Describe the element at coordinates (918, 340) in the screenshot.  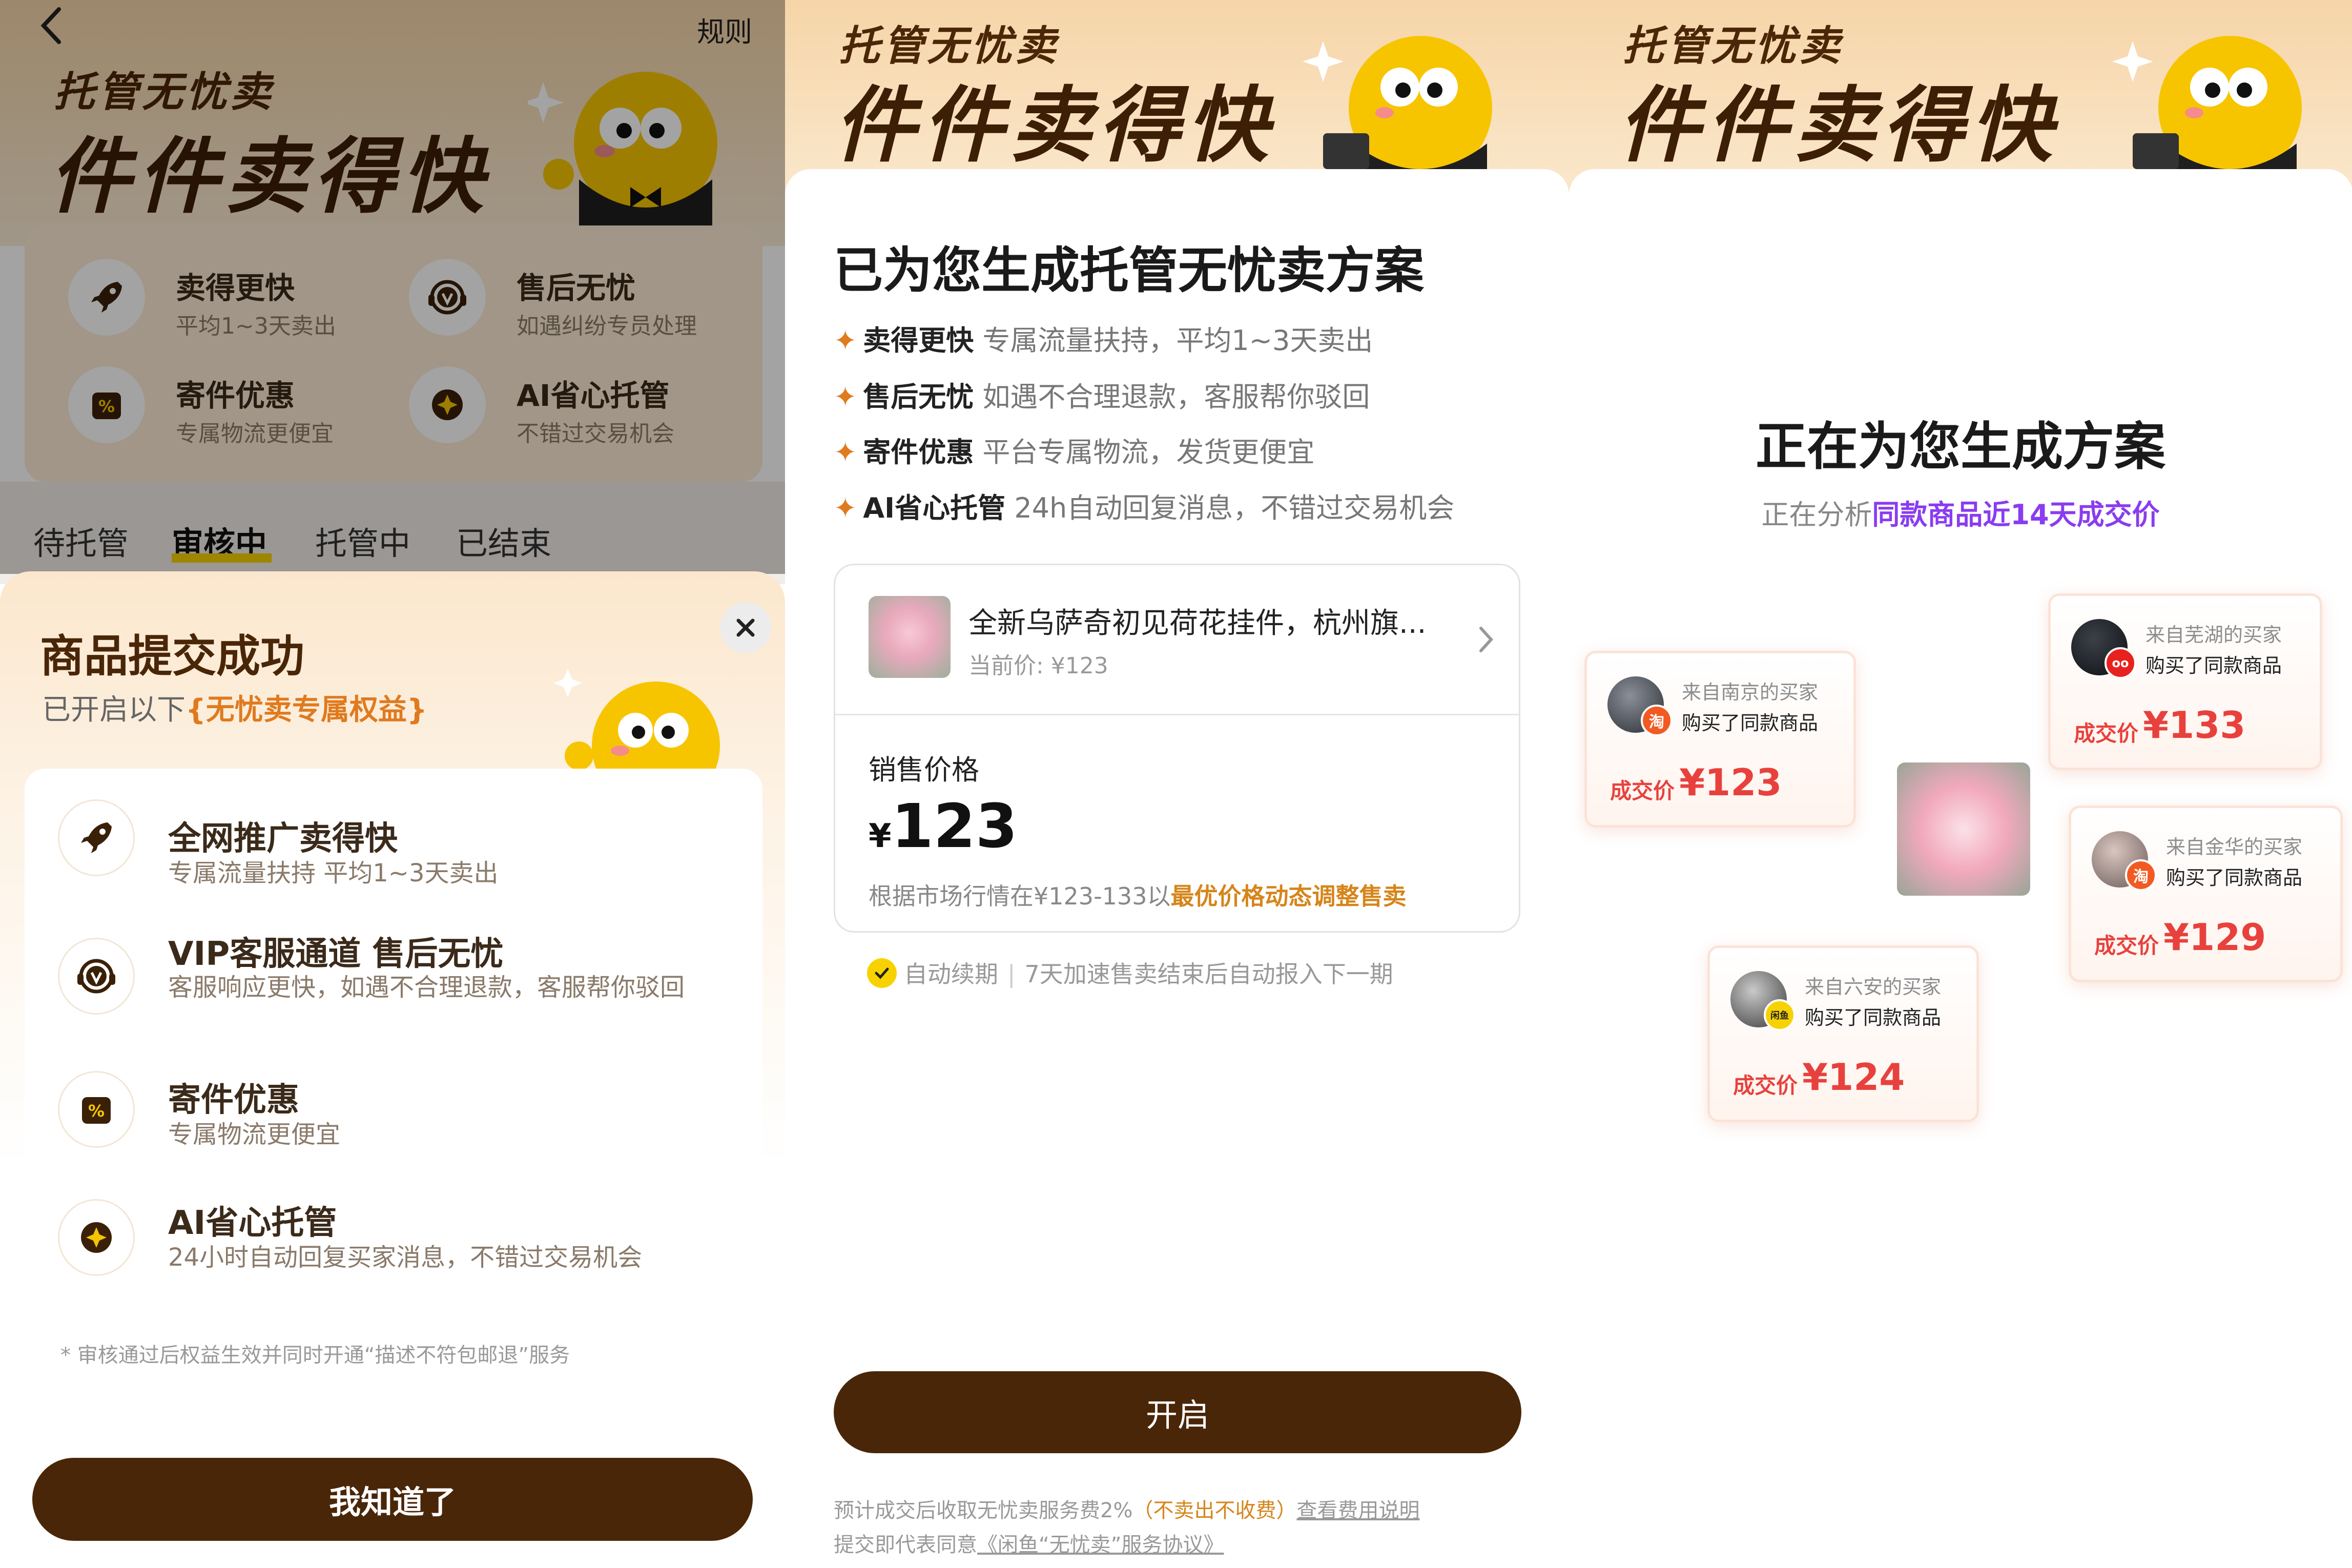
I see `bullet-name: 卖得更快` at that location.